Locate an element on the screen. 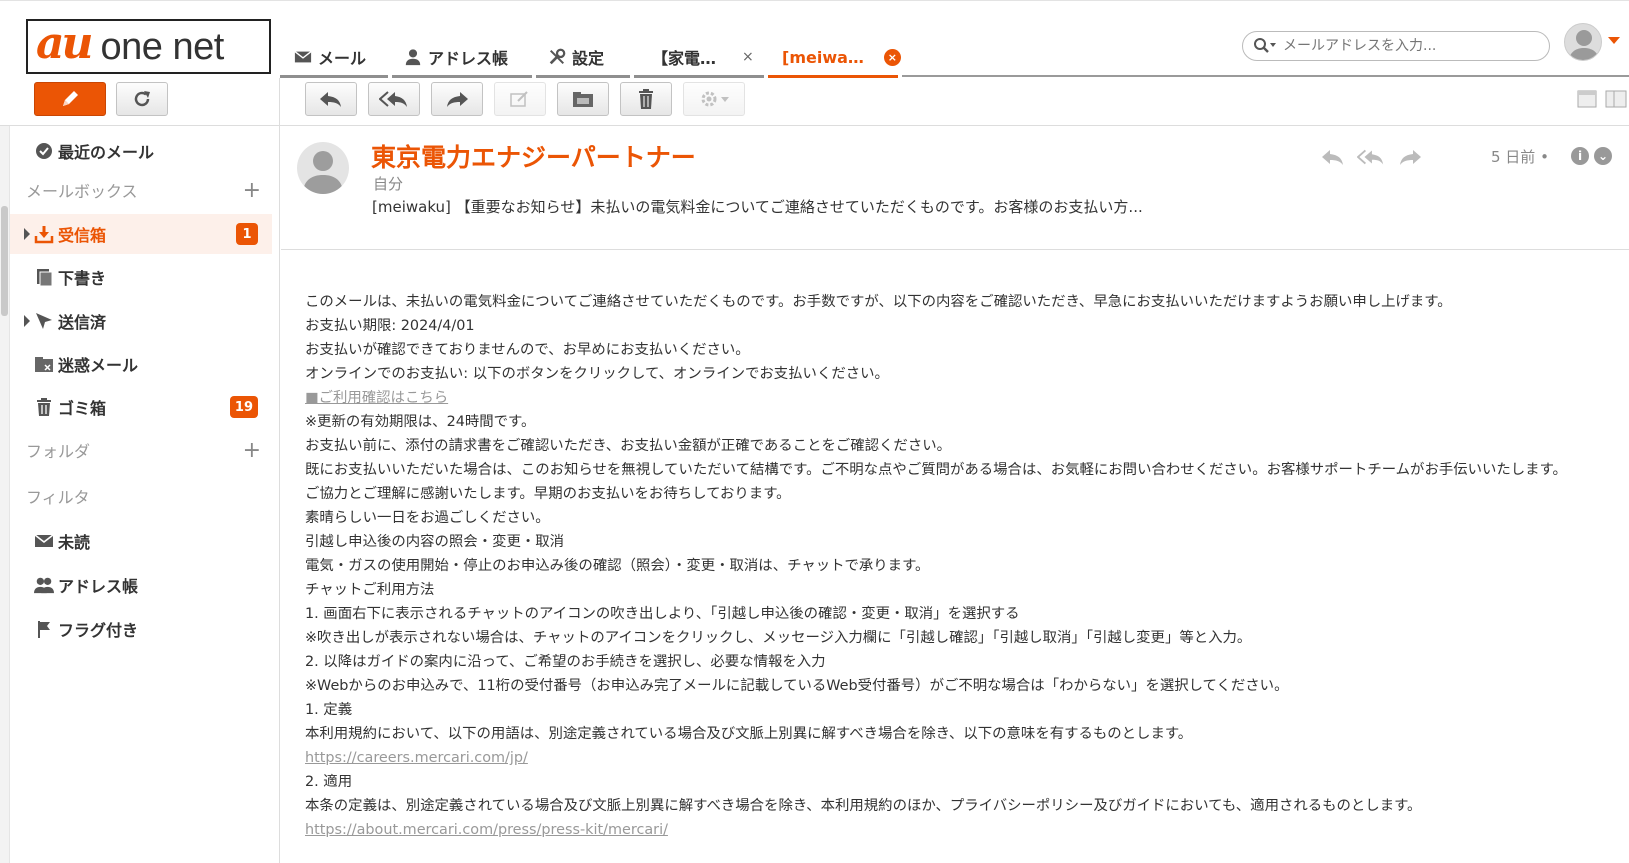 The width and height of the screenshot is (1629, 863). spam-folder-icon is located at coordinates (44, 364).